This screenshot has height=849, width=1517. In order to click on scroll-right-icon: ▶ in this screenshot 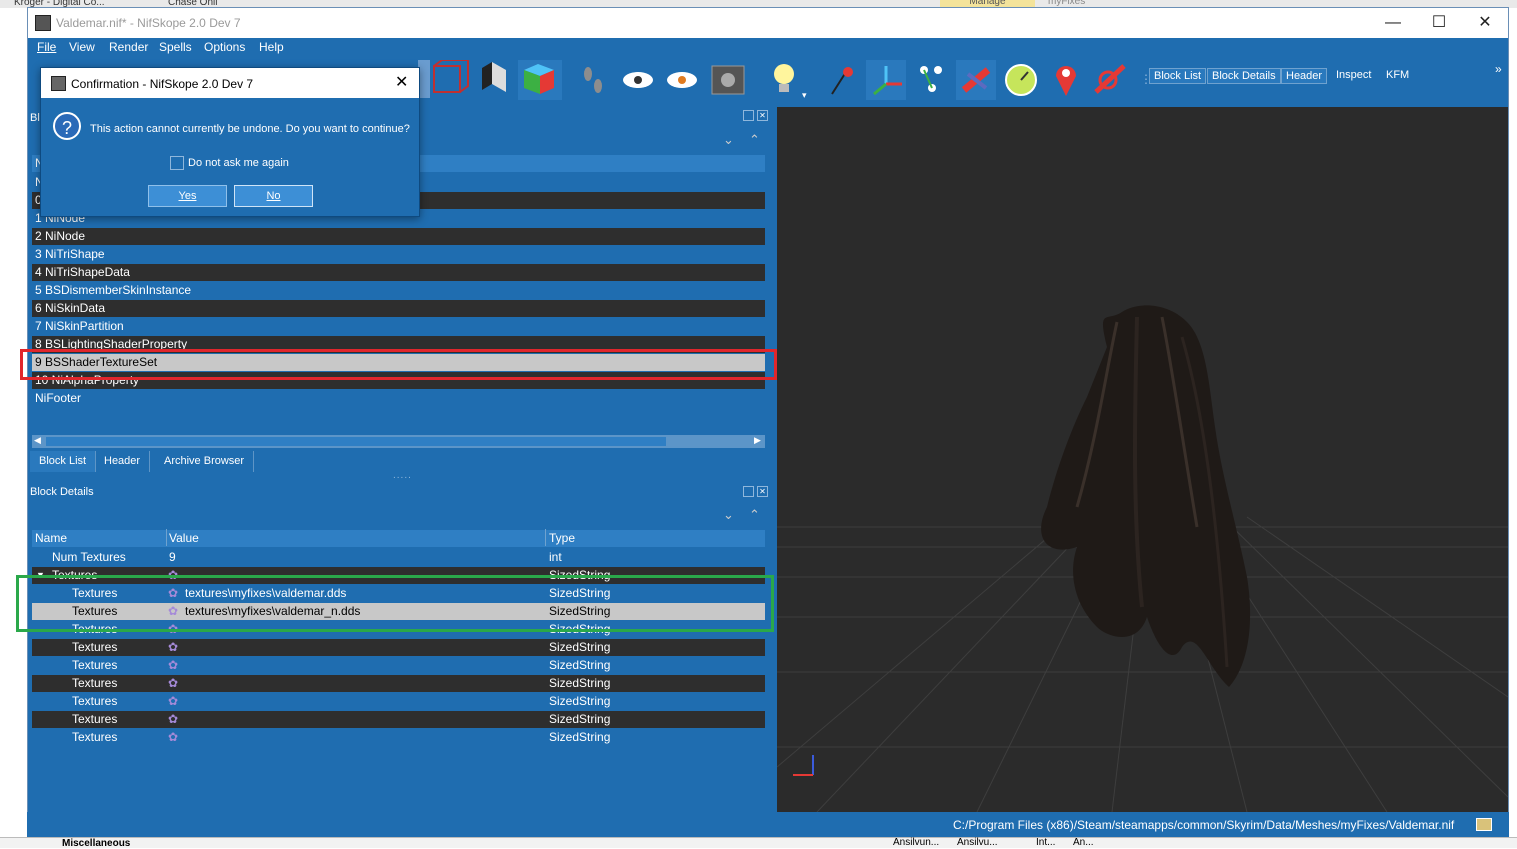, I will do `click(757, 440)`.